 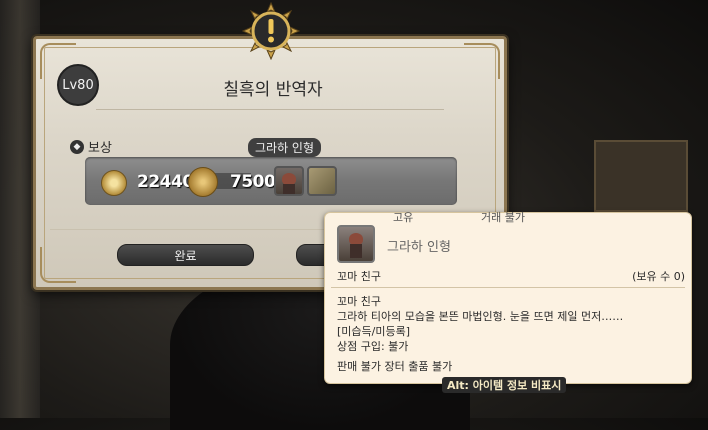 I want to click on tag-untradable: 거래 불가, so click(x=503, y=217).